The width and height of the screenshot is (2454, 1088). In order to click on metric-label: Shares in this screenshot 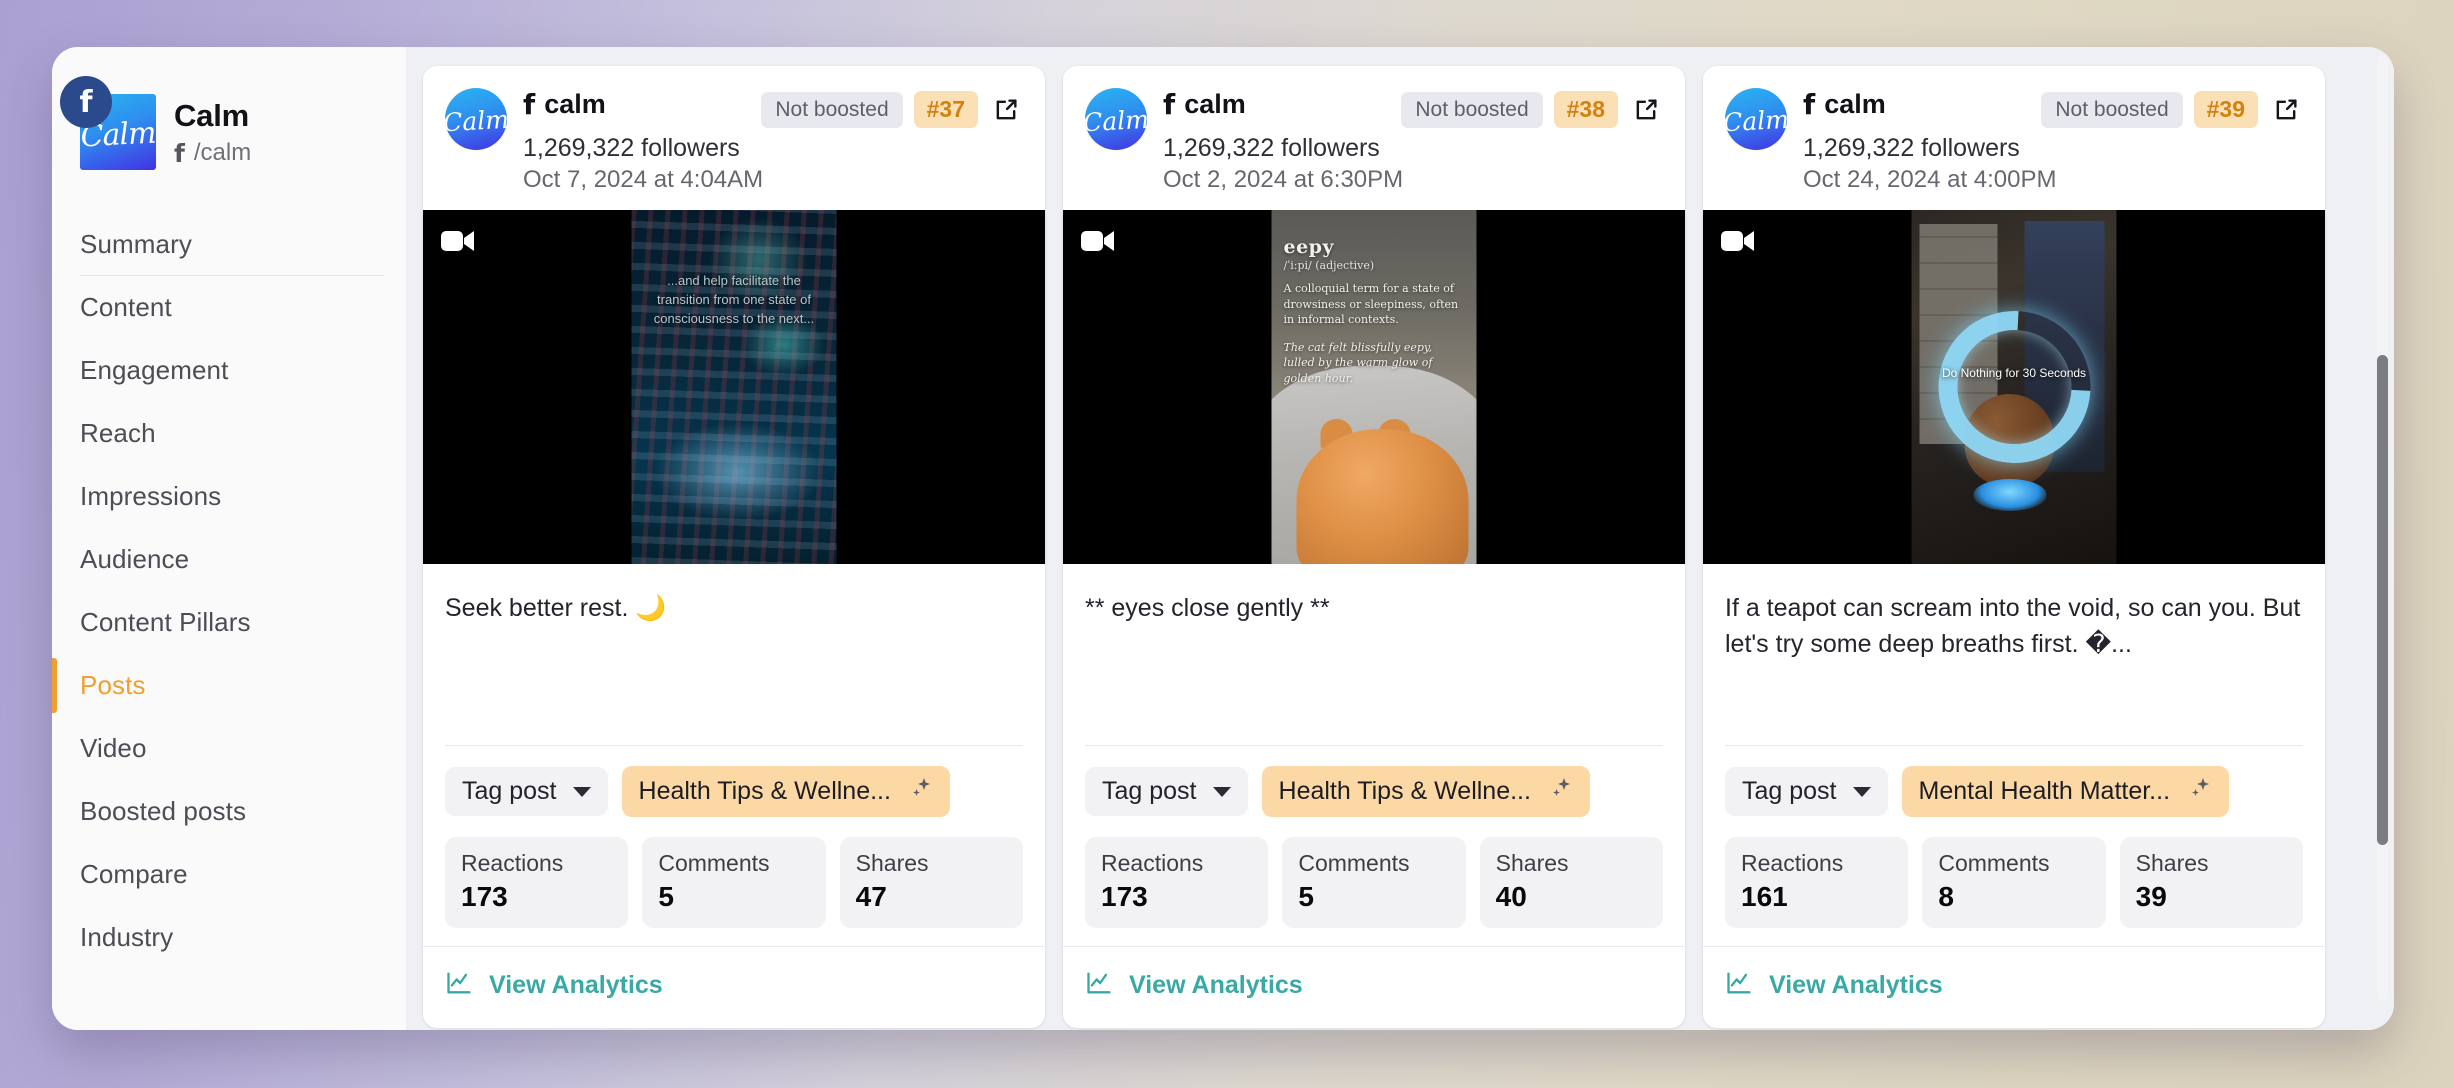, I will do `click(892, 863)`.